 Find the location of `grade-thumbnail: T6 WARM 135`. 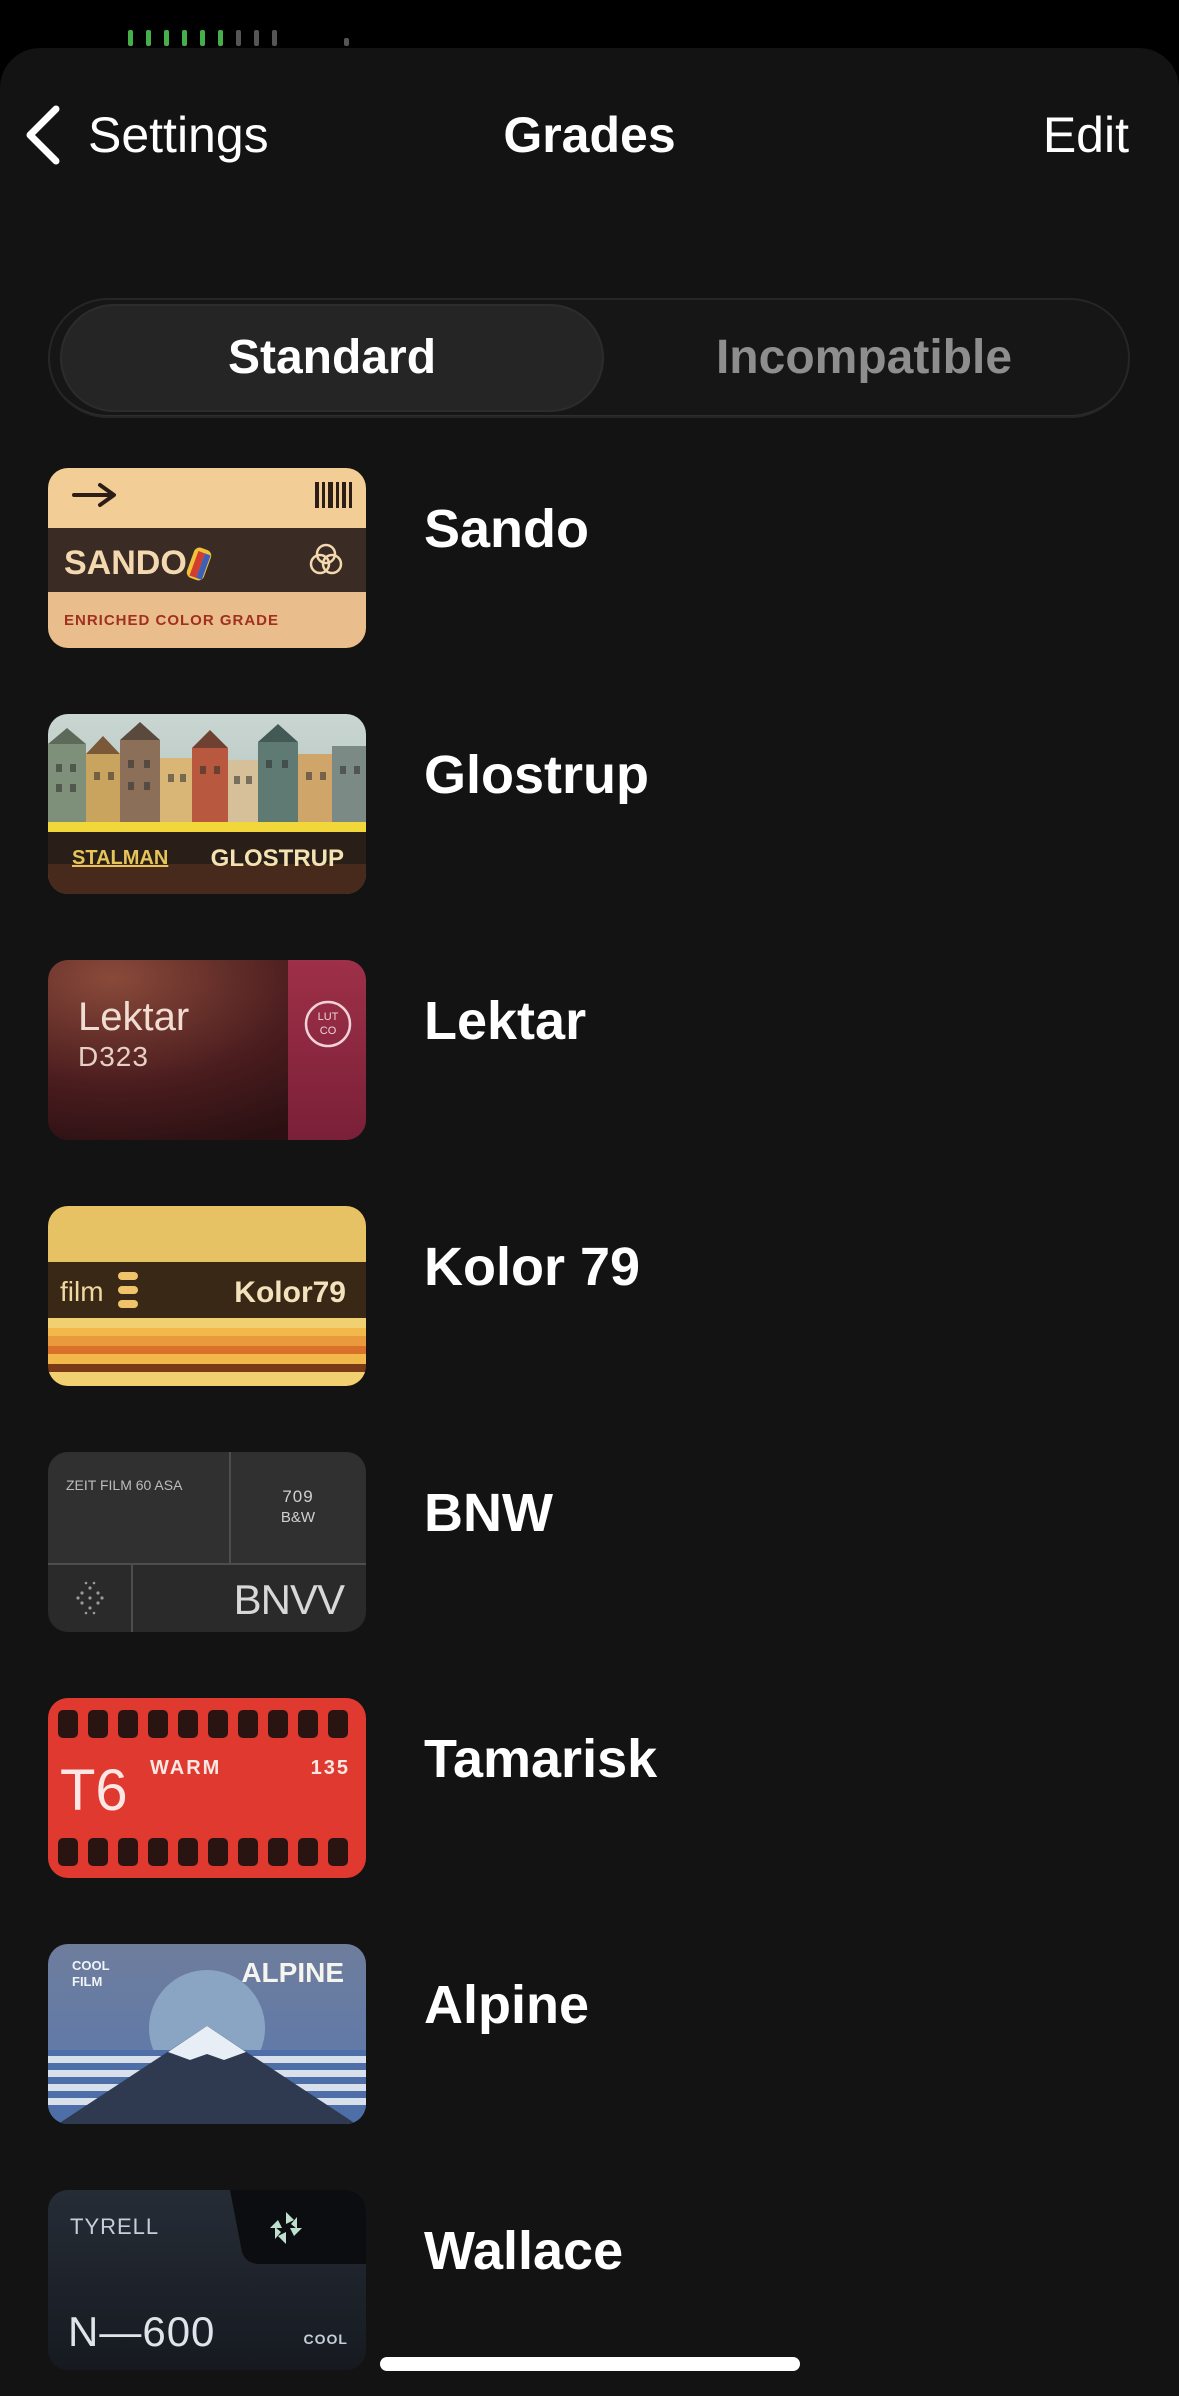

grade-thumbnail: T6 WARM 135 is located at coordinates (207, 1788).